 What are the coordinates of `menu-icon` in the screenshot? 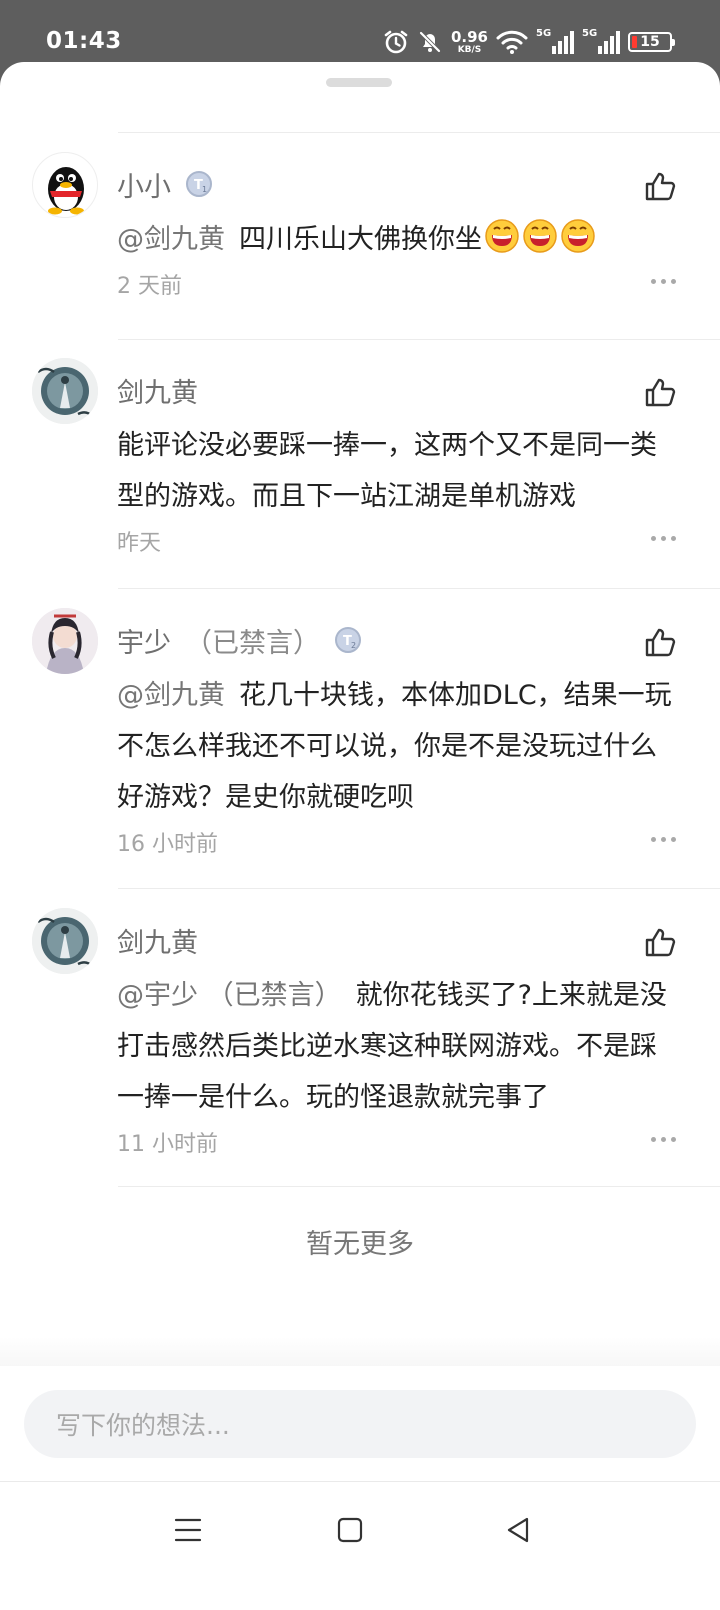 It's located at (188, 1530).